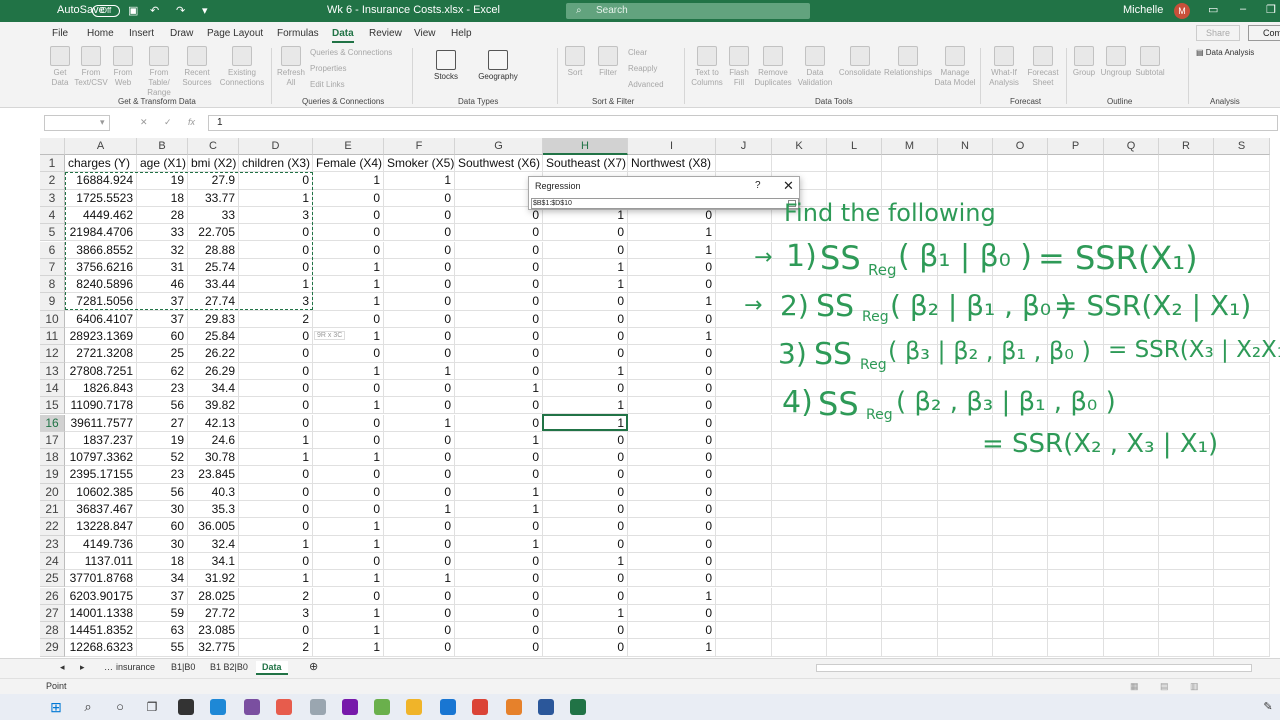 The image size is (1280, 720). What do you see at coordinates (448, 707) in the screenshot?
I see `mail-icon` at bounding box center [448, 707].